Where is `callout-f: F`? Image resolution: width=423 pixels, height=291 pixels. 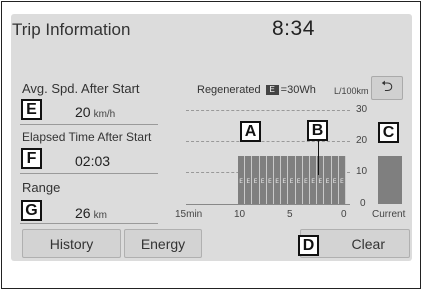
callout-f: F is located at coordinates (31, 158).